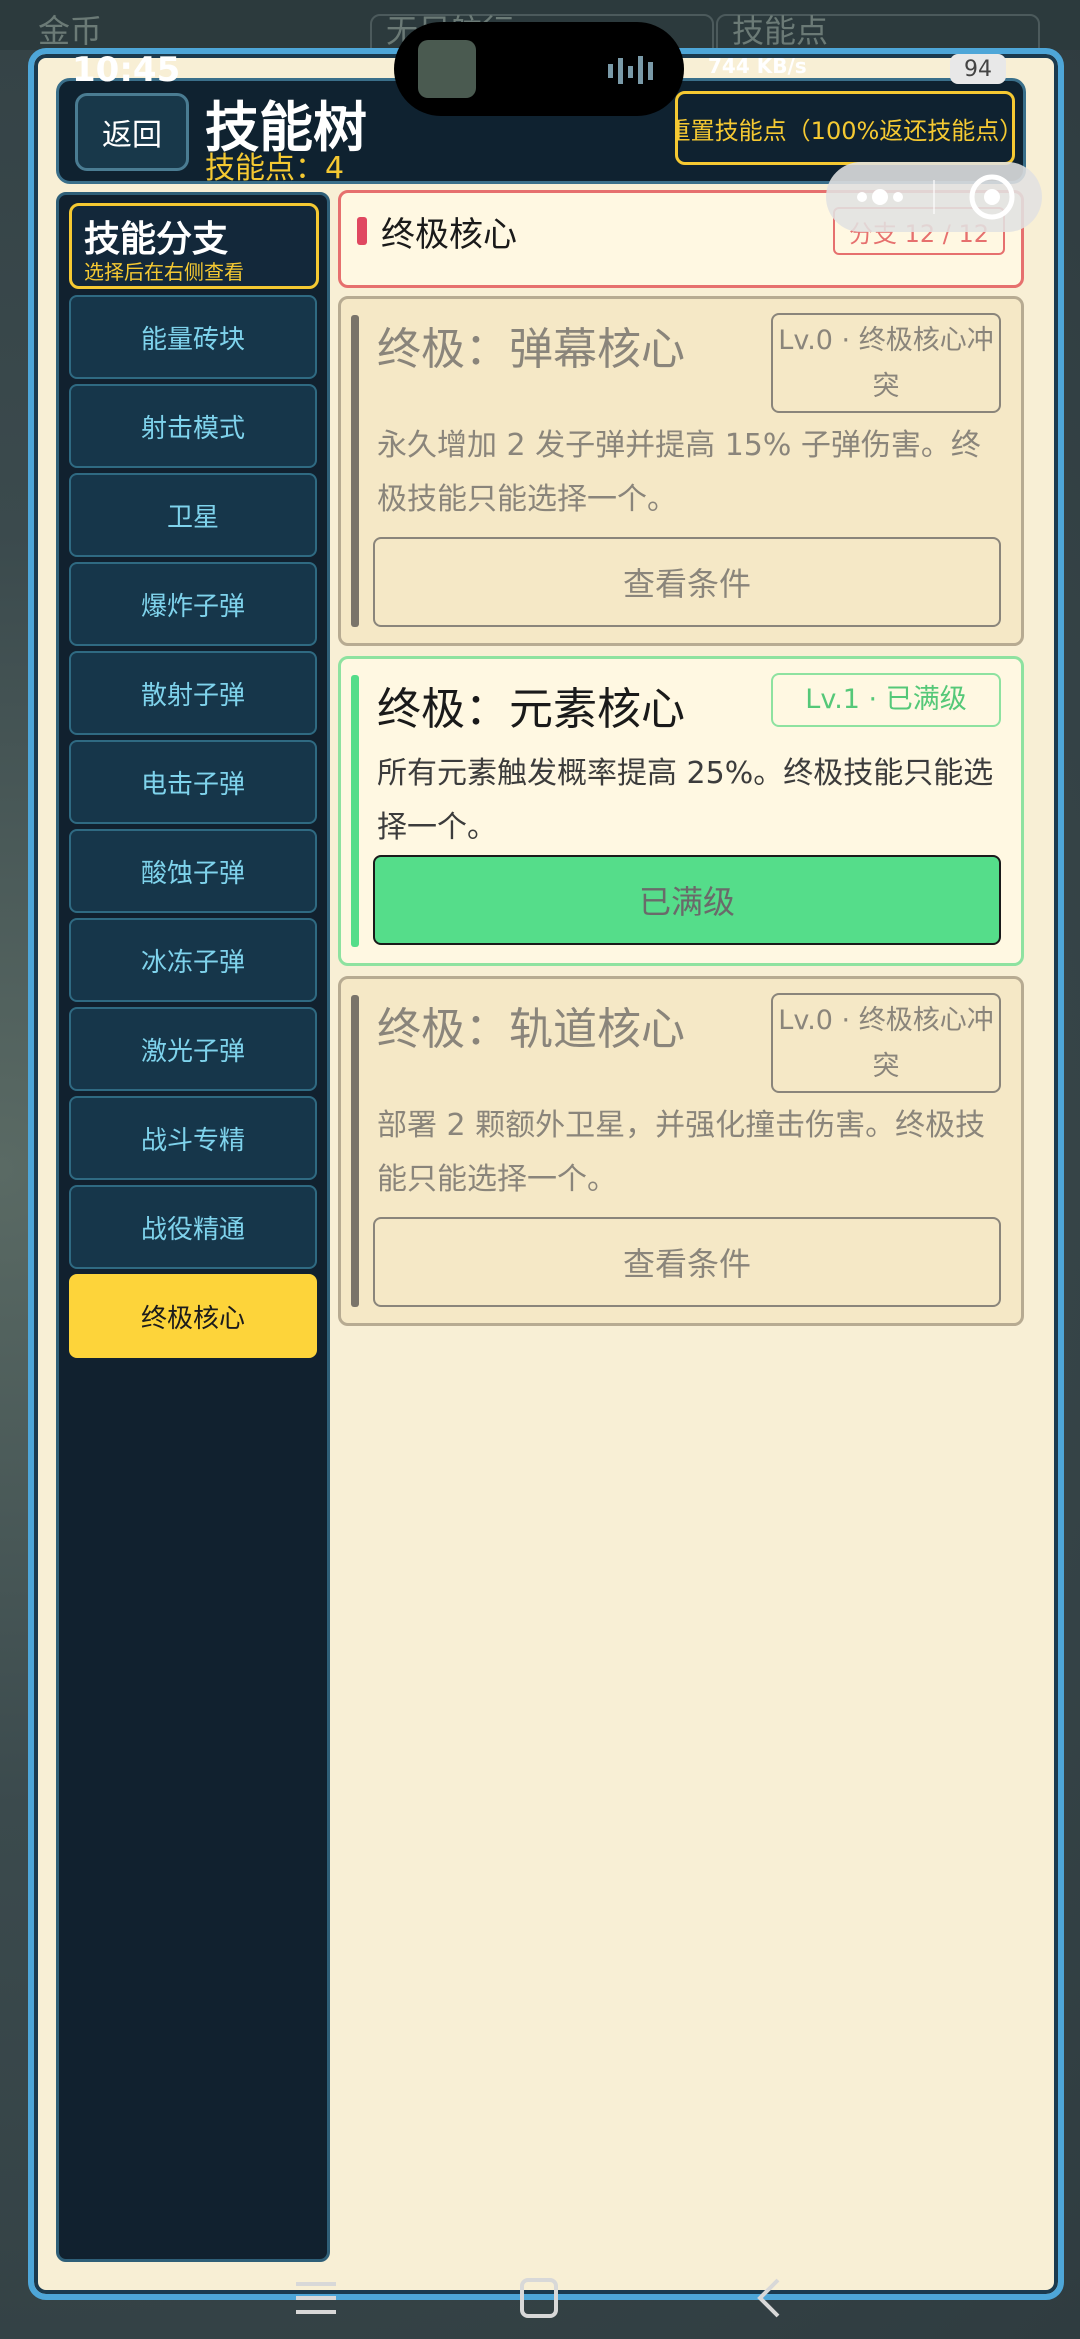 The height and width of the screenshot is (2339, 1080). What do you see at coordinates (978, 69) in the screenshot?
I see `battery-indicator: 94` at bounding box center [978, 69].